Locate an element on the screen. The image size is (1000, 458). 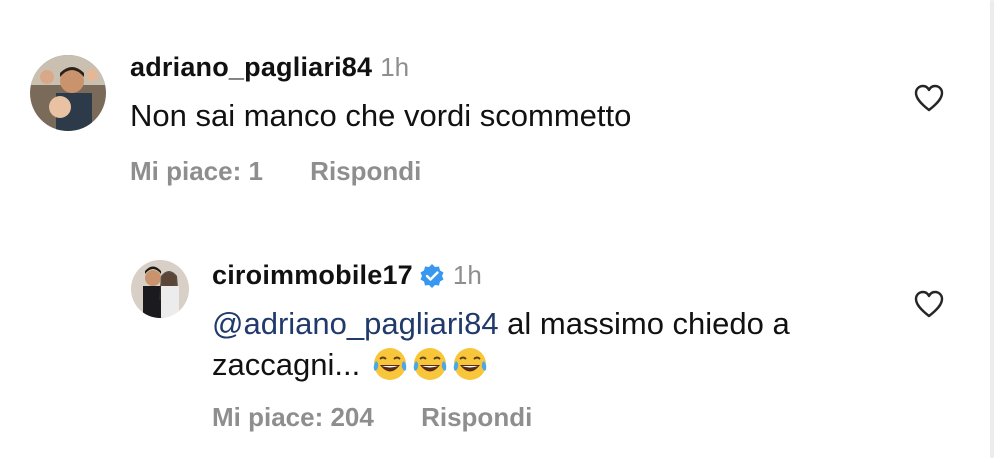
comment-text: Non sai manco che vordi scommetto is located at coordinates (381, 115).